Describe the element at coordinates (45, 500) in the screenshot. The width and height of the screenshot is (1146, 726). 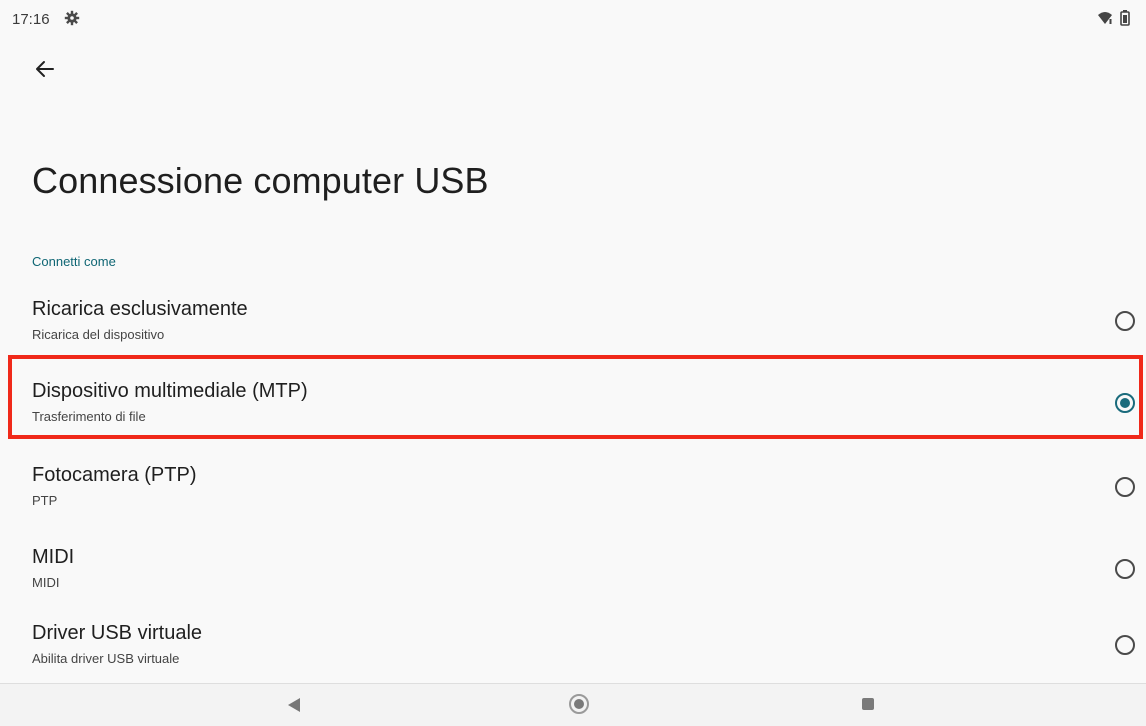
I see `option-subtitle: PTP` at that location.